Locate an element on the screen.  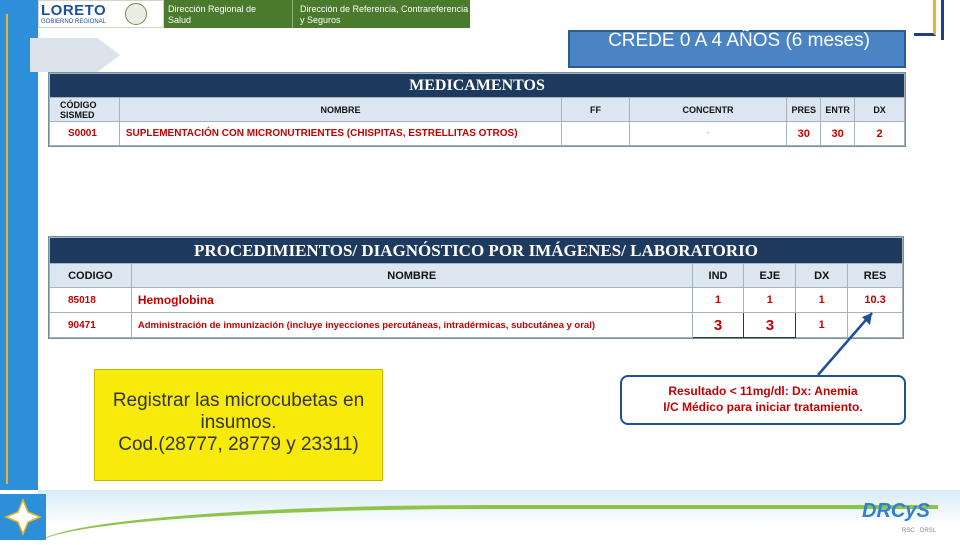
col-concentr: CONCENTR is located at coordinates (708, 109).